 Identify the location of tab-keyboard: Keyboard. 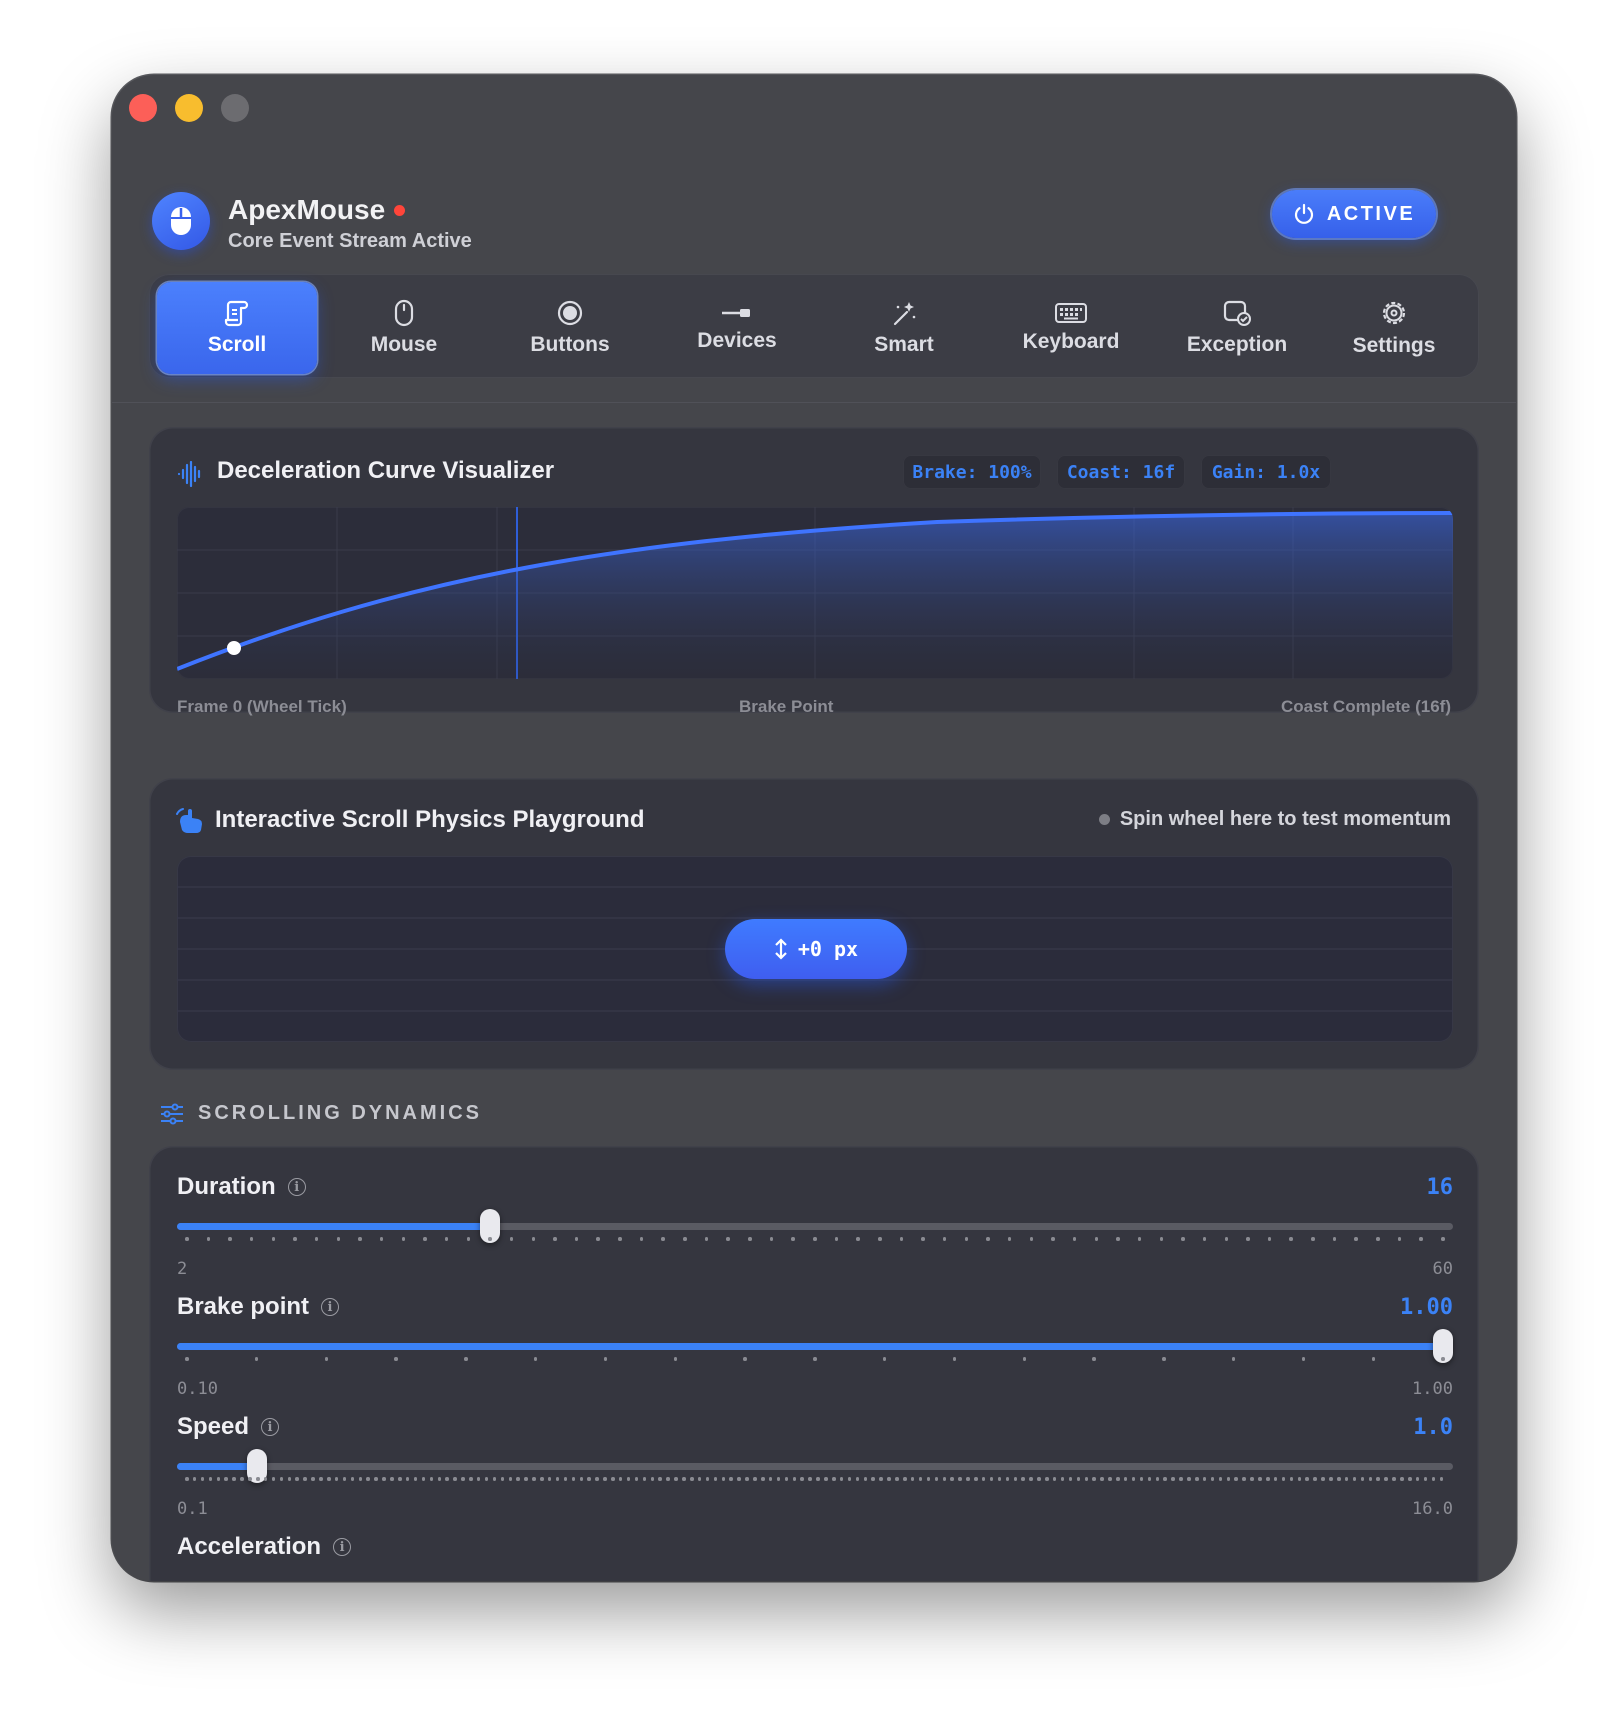
(1071, 328).